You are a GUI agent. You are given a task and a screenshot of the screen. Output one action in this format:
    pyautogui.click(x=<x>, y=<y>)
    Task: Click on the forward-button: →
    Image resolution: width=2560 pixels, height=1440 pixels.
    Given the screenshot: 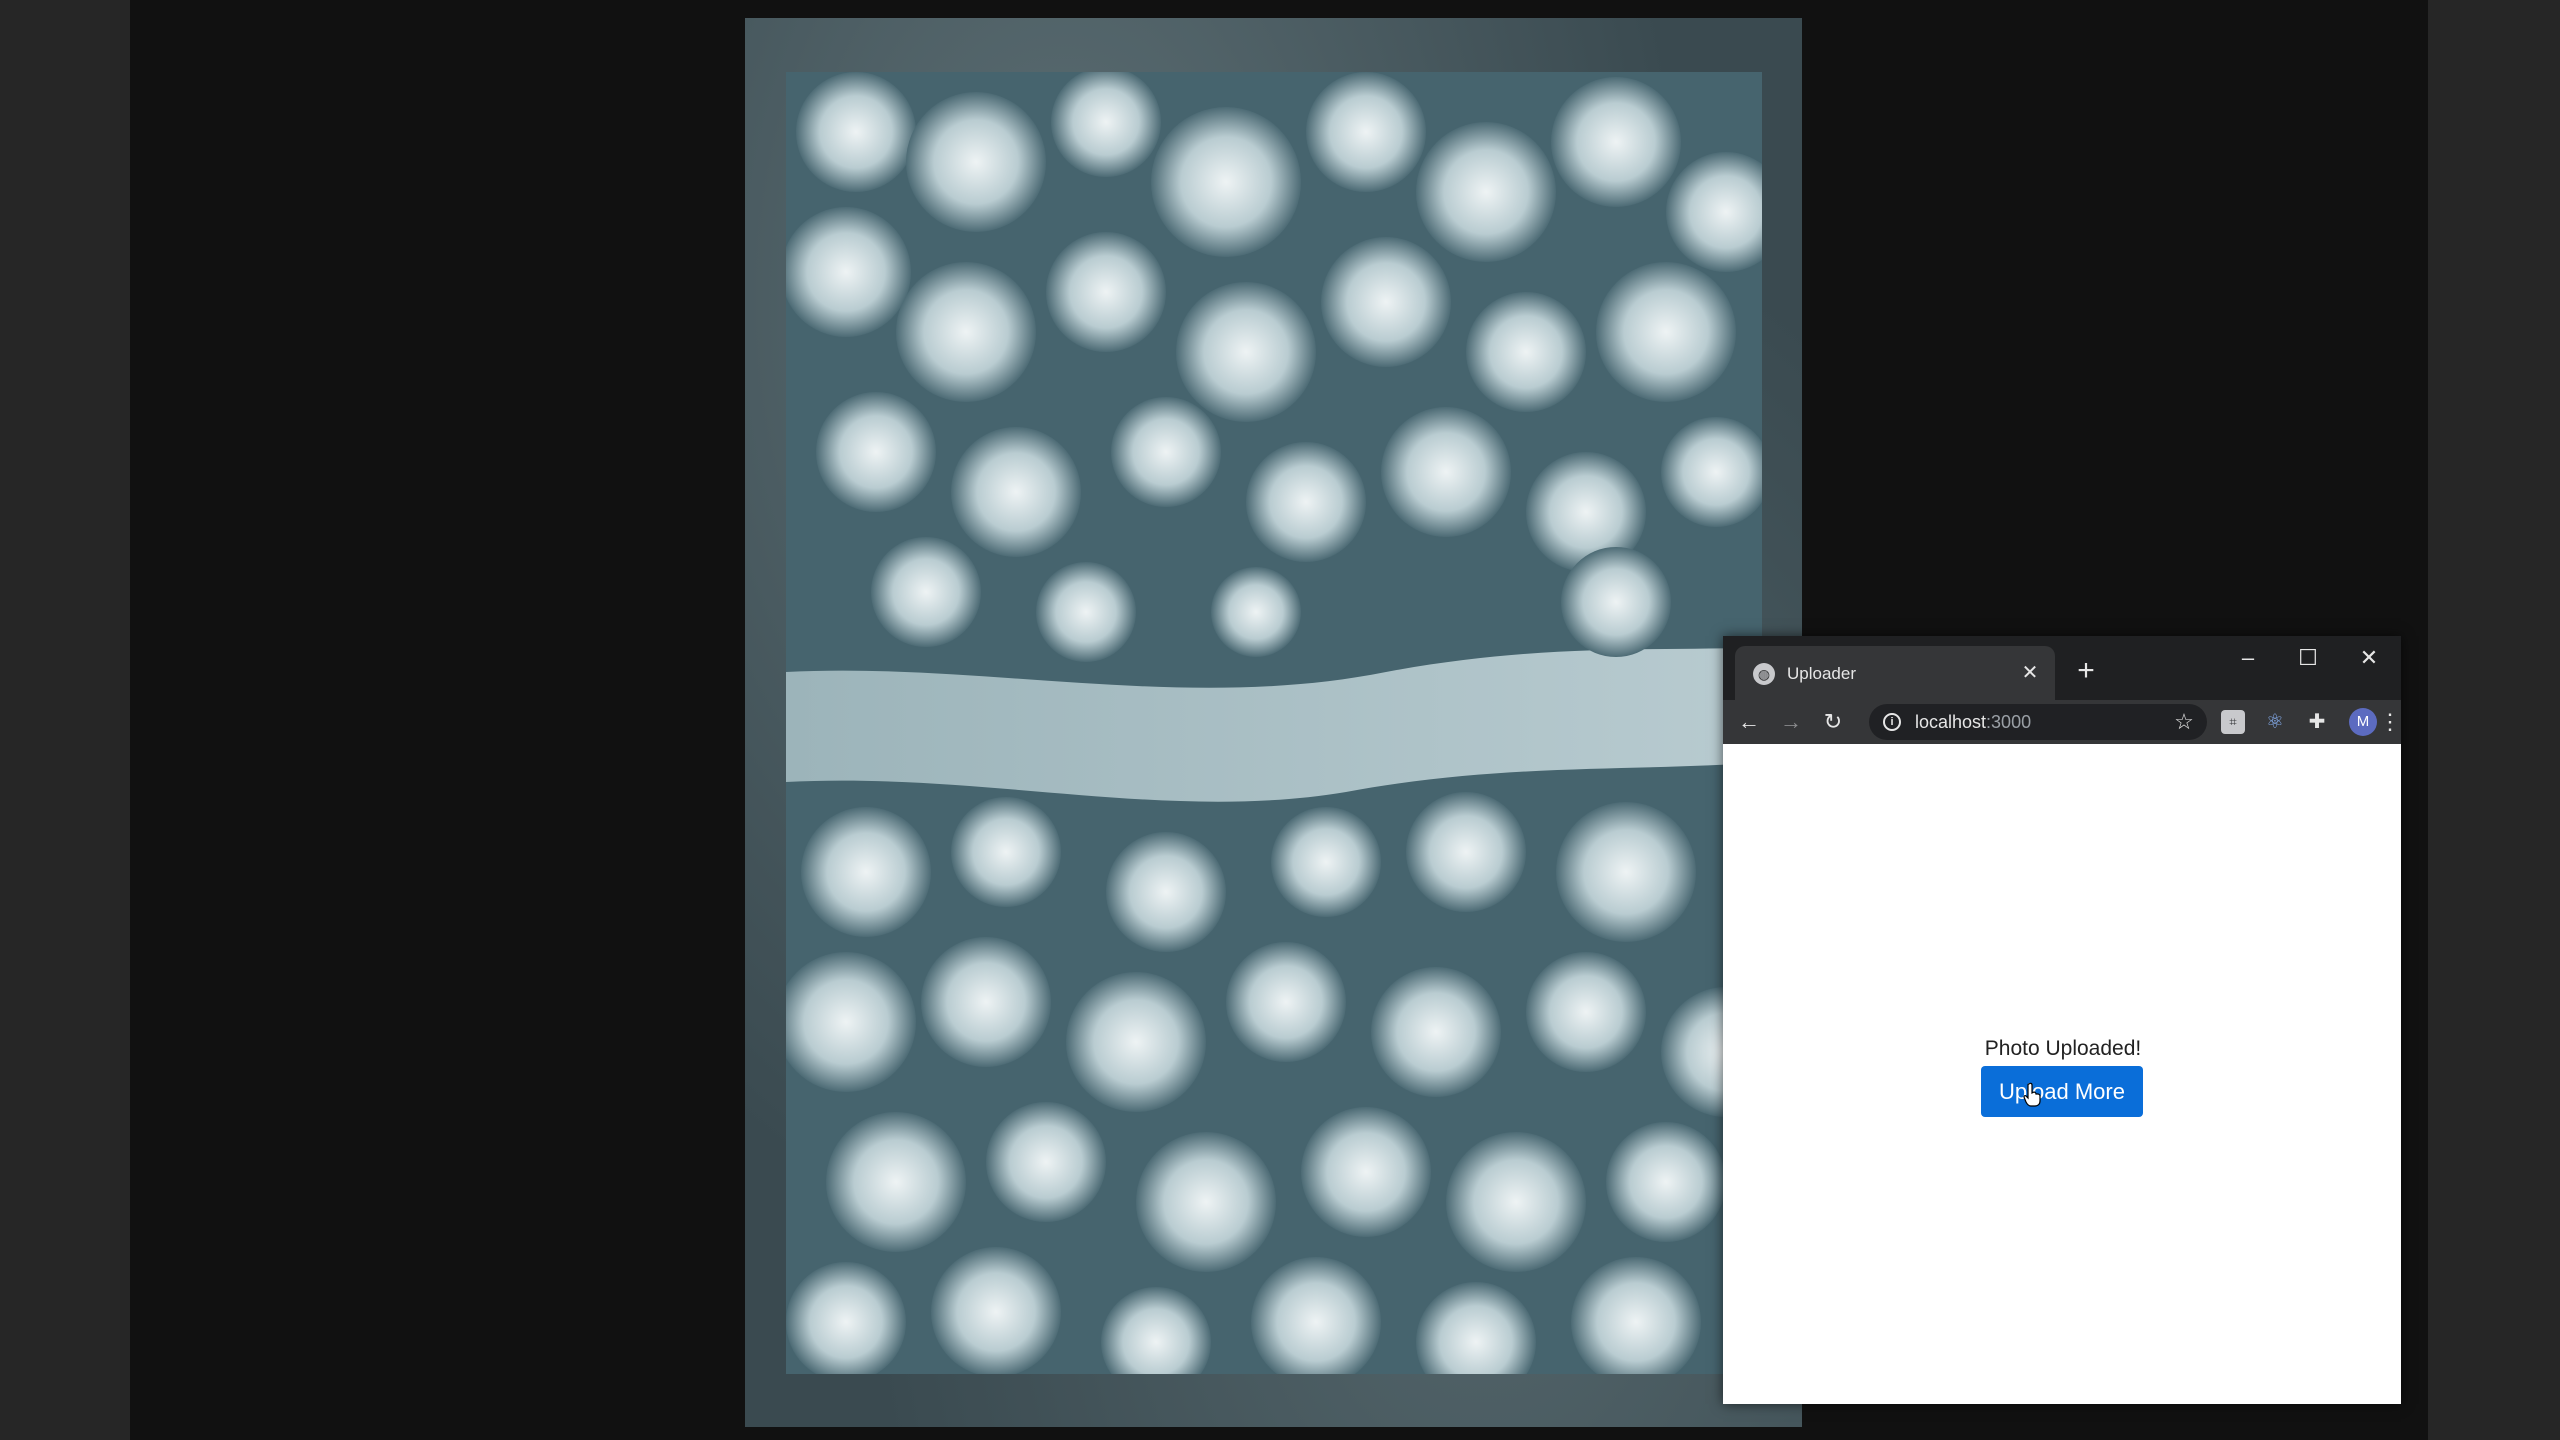 What is the action you would take?
    pyautogui.click(x=1791, y=722)
    